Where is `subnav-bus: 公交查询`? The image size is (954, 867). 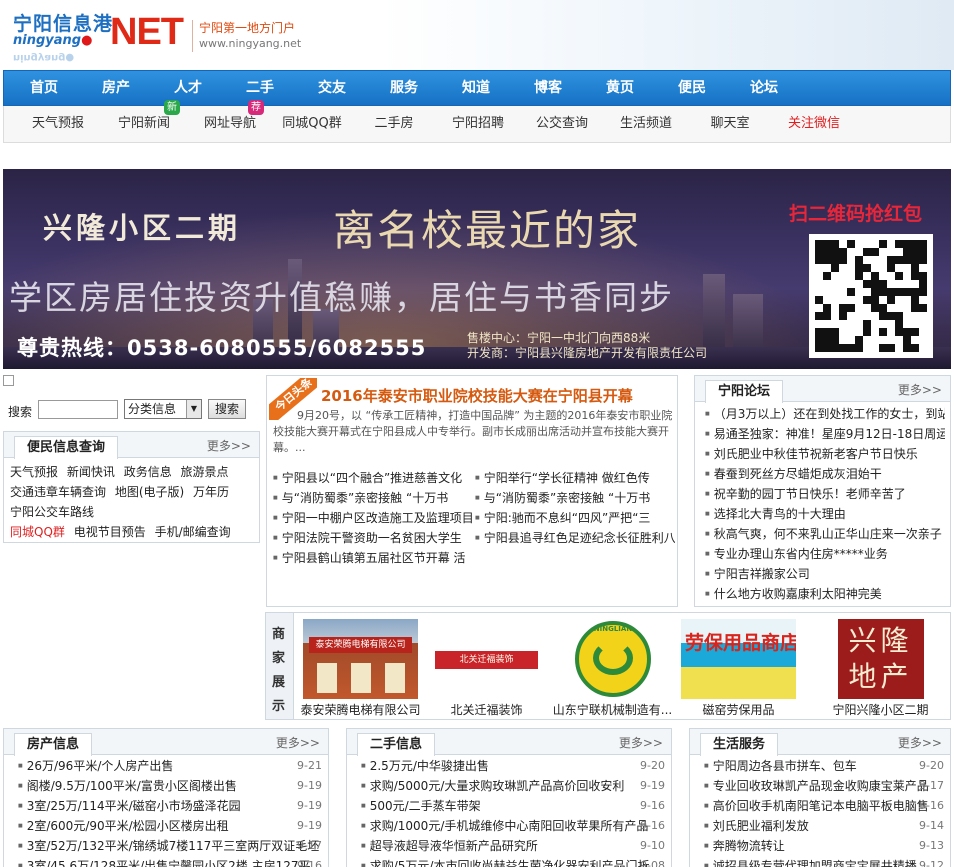
subnav-bus: 公交查询 is located at coordinates (562, 123).